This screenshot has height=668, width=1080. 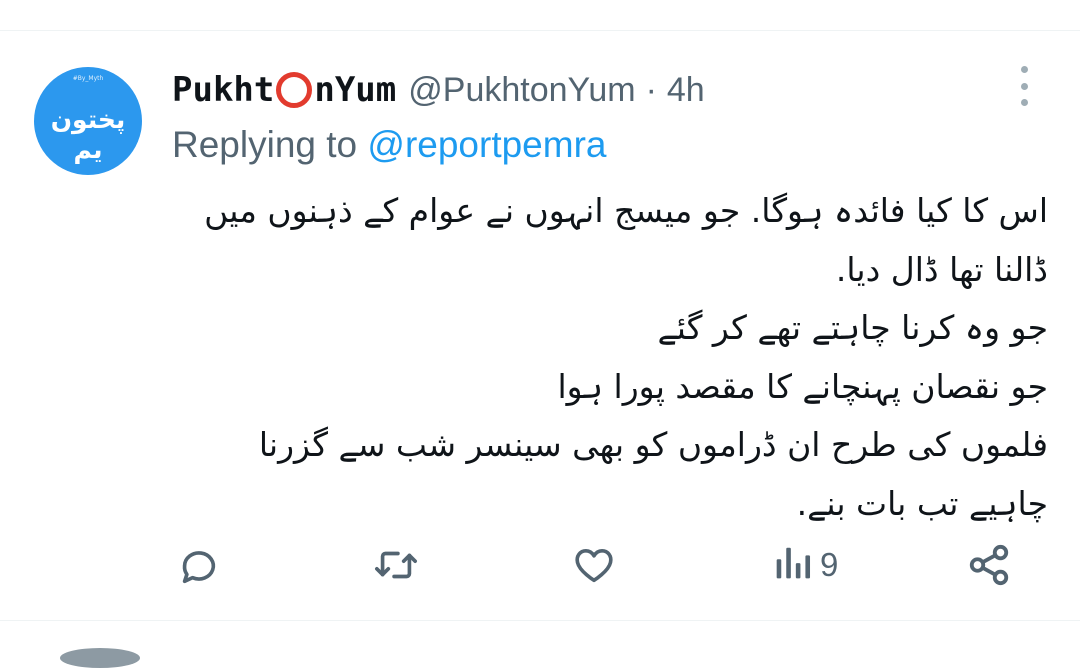 What do you see at coordinates (521, 90) in the screenshot?
I see `author-handle: @PukhtonYum` at bounding box center [521, 90].